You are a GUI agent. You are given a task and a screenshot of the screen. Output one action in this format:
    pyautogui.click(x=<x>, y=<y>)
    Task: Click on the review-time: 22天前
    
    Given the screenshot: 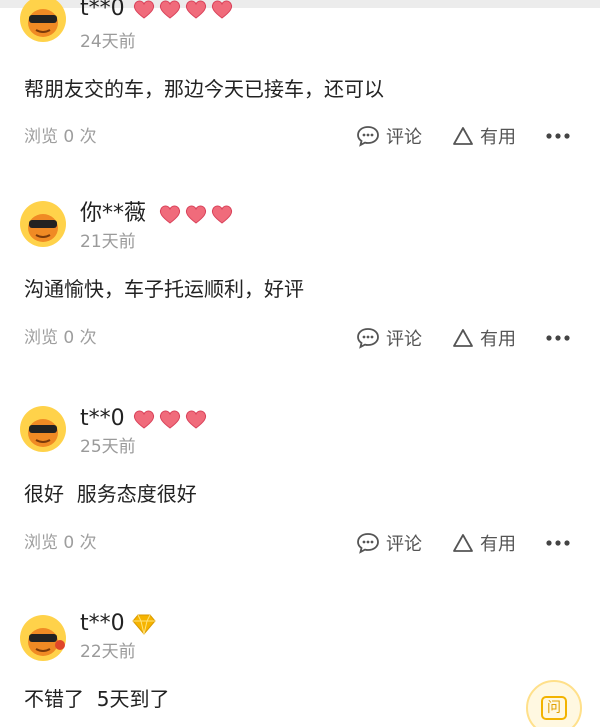 What is the action you would take?
    pyautogui.click(x=108, y=652)
    